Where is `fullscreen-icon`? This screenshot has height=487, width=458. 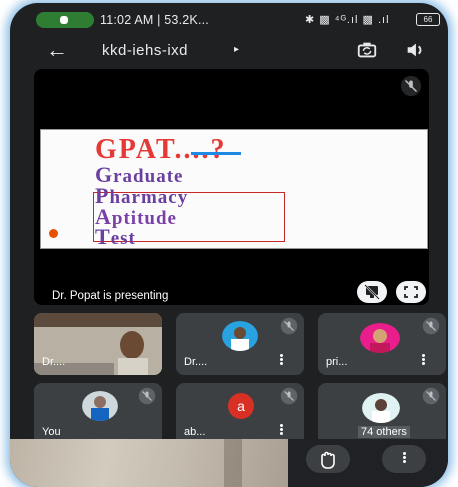
fullscreen-icon is located at coordinates (411, 292).